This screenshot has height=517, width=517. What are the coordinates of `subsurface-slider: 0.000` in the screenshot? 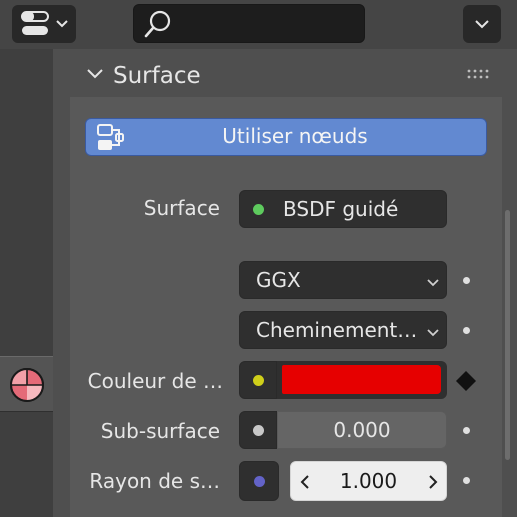 It's located at (362, 430).